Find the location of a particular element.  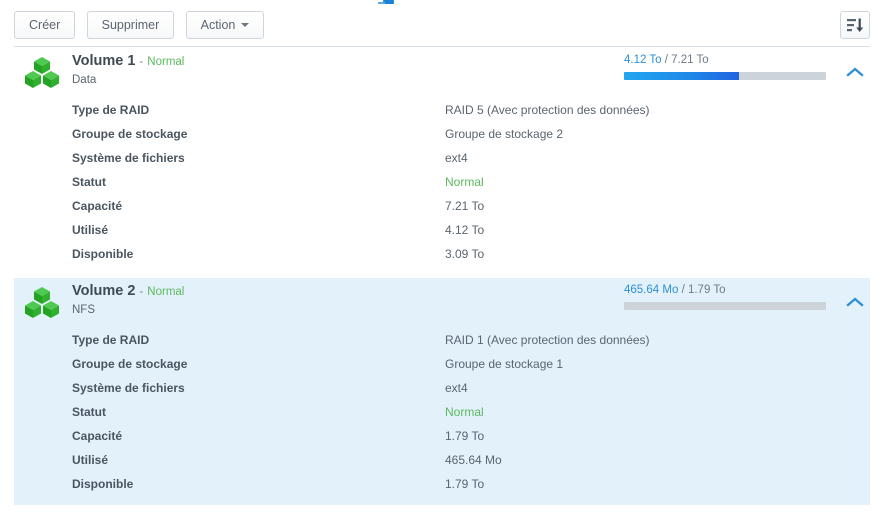

toolbar-divider is located at coordinates (442, 46).